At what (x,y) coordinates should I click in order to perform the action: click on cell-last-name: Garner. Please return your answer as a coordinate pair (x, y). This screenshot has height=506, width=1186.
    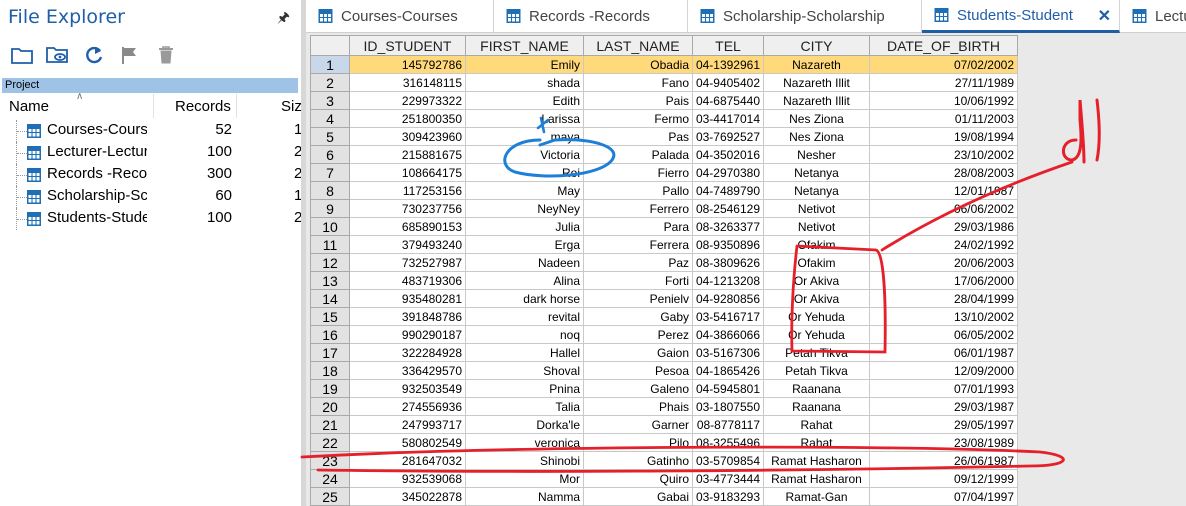
    Looking at the image, I should click on (638, 424).